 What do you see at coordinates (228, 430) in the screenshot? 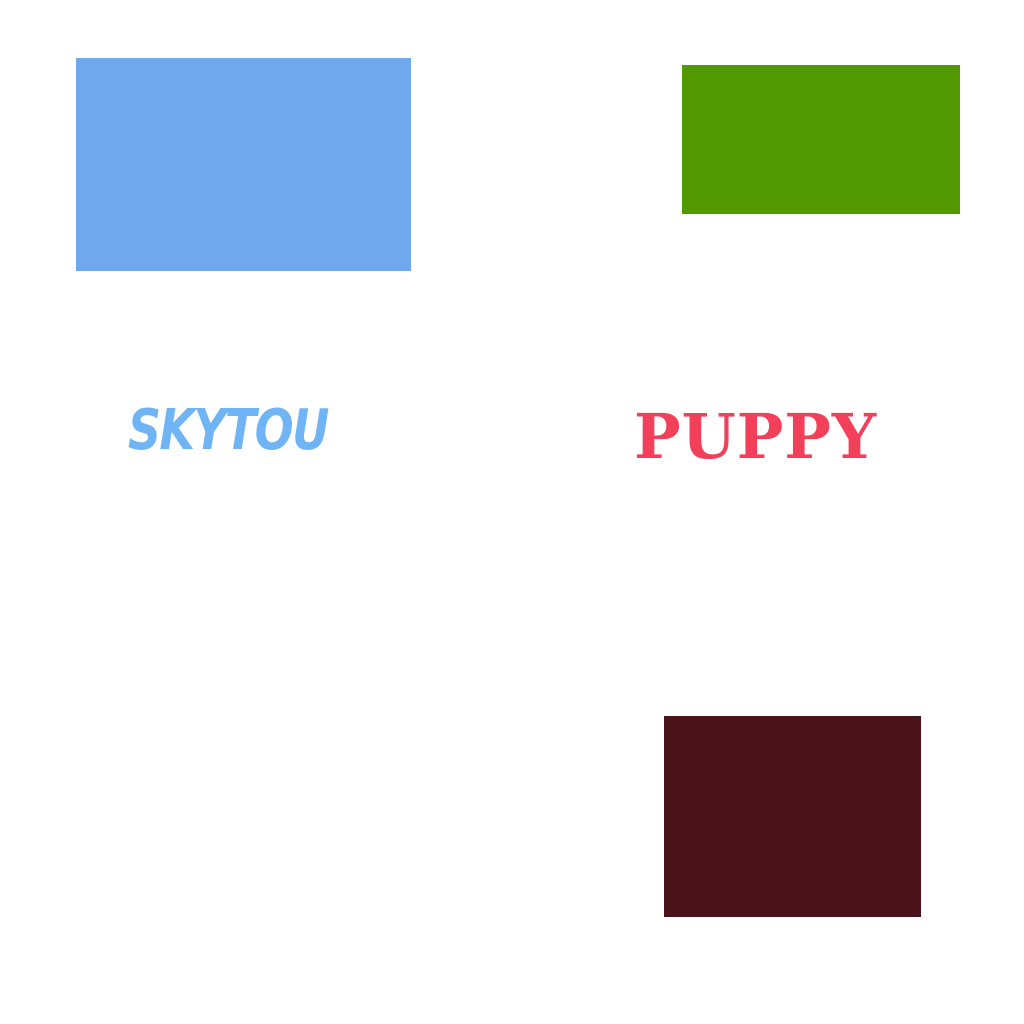
I see `skytou-text: SKYTOU` at bounding box center [228, 430].